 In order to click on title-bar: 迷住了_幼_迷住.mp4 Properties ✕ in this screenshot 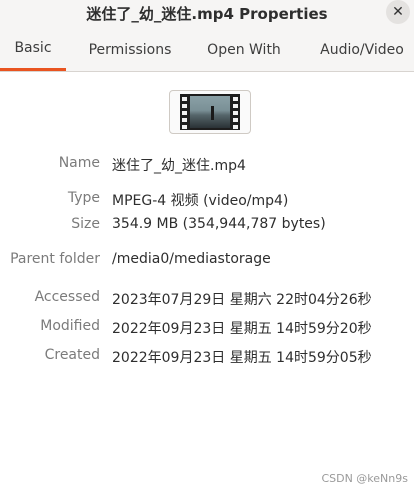, I will do `click(207, 14)`.